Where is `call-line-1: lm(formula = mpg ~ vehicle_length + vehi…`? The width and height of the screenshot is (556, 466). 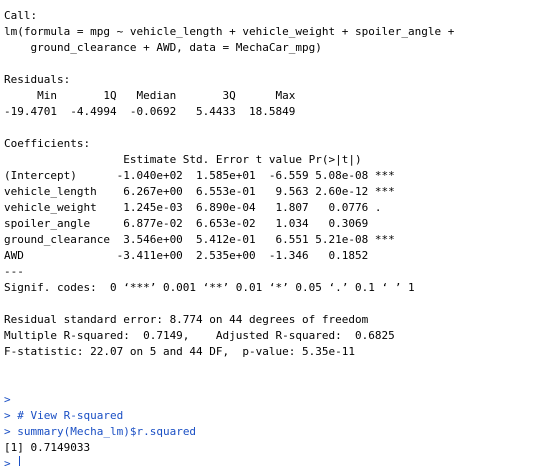 call-line-1: lm(formula = mpg ~ vehicle_length + vehi… is located at coordinates (229, 31).